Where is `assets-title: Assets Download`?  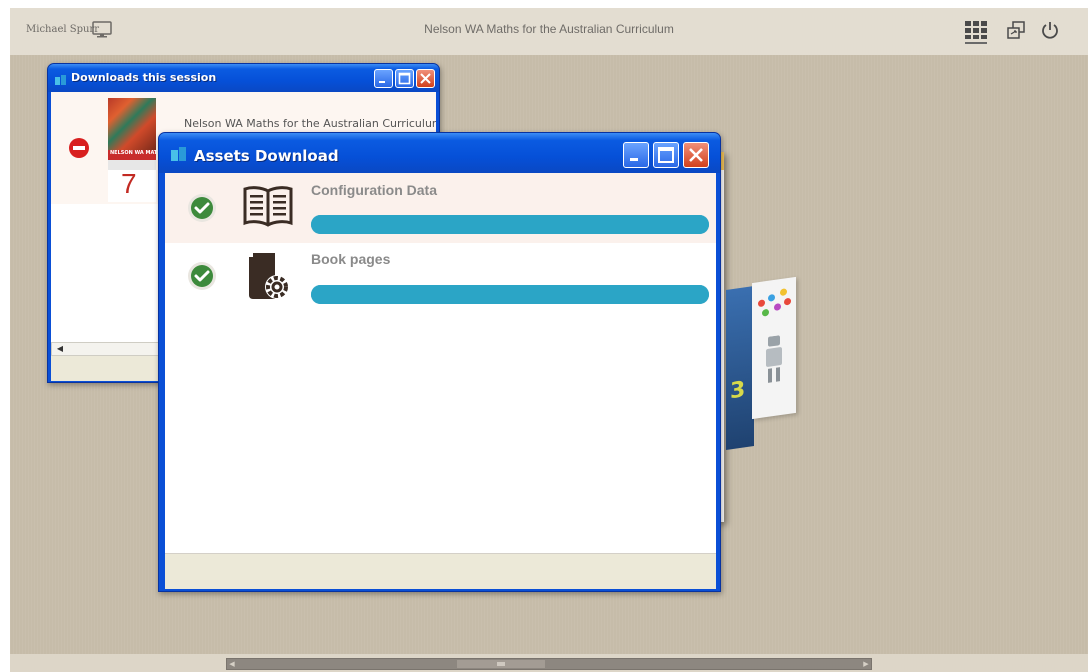 assets-title: Assets Download is located at coordinates (266, 156).